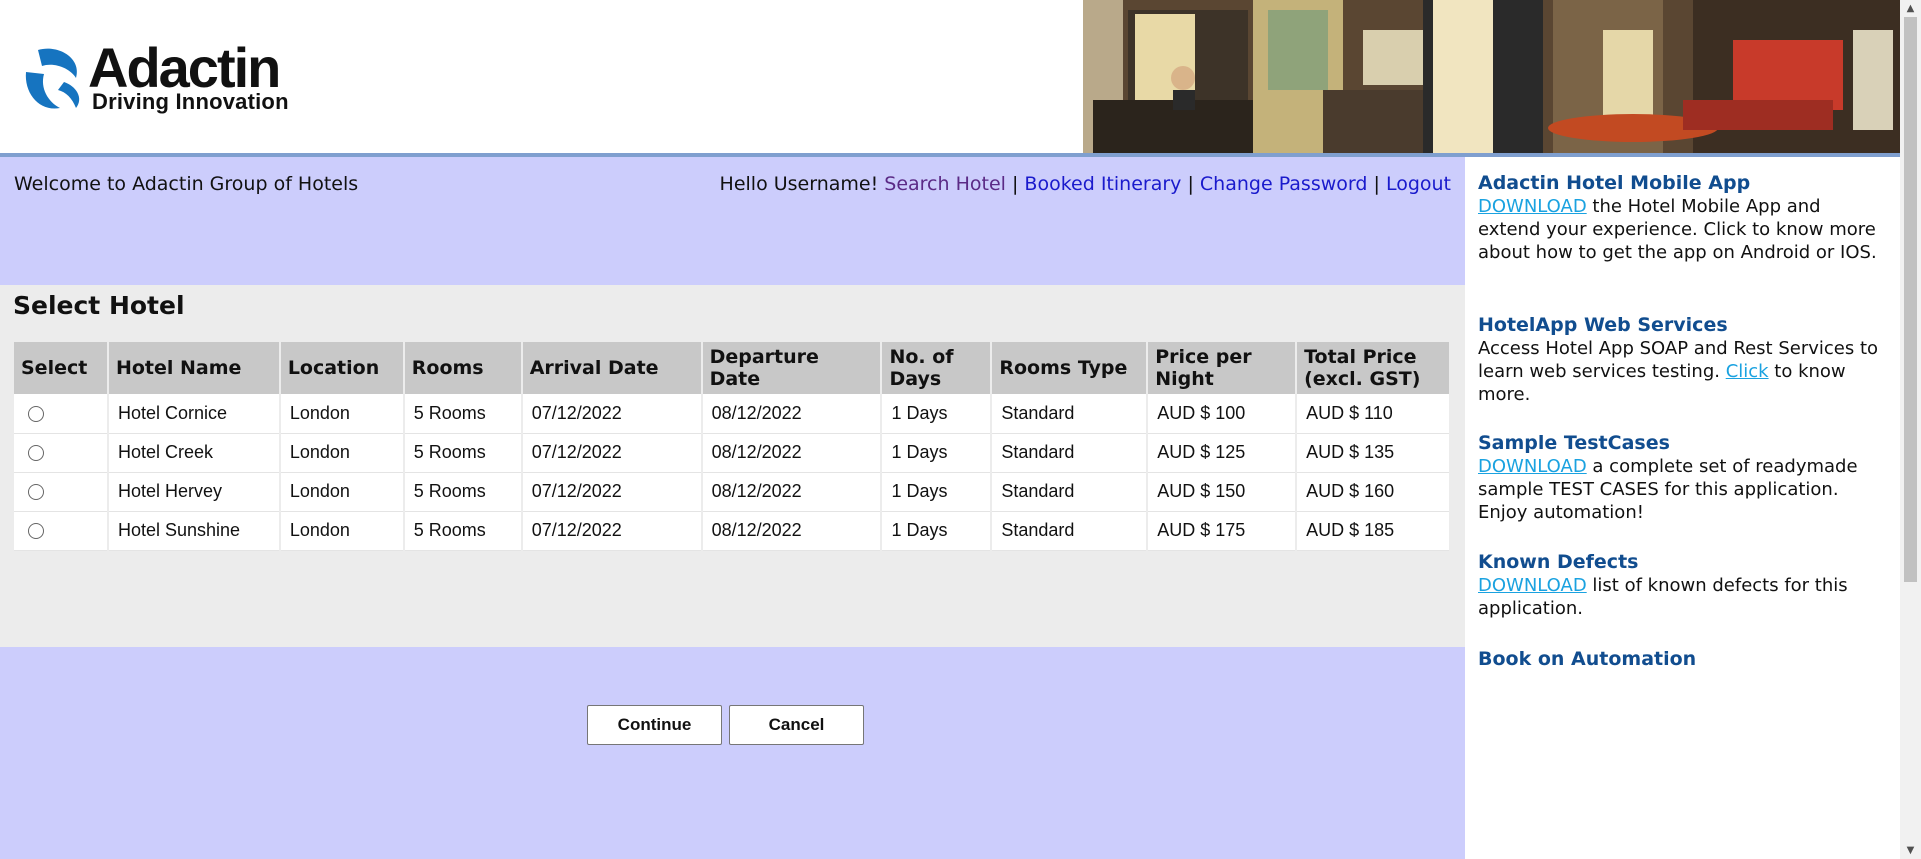 The width and height of the screenshot is (1921, 859). What do you see at coordinates (1373, 453) in the screenshot?
I see `total-price-cell: AUD $ 135` at bounding box center [1373, 453].